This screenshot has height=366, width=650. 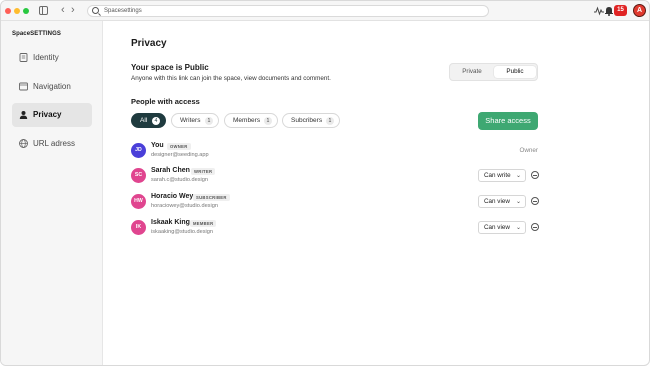 I want to click on sidebar-item-label: Navigation, so click(x=52, y=86).